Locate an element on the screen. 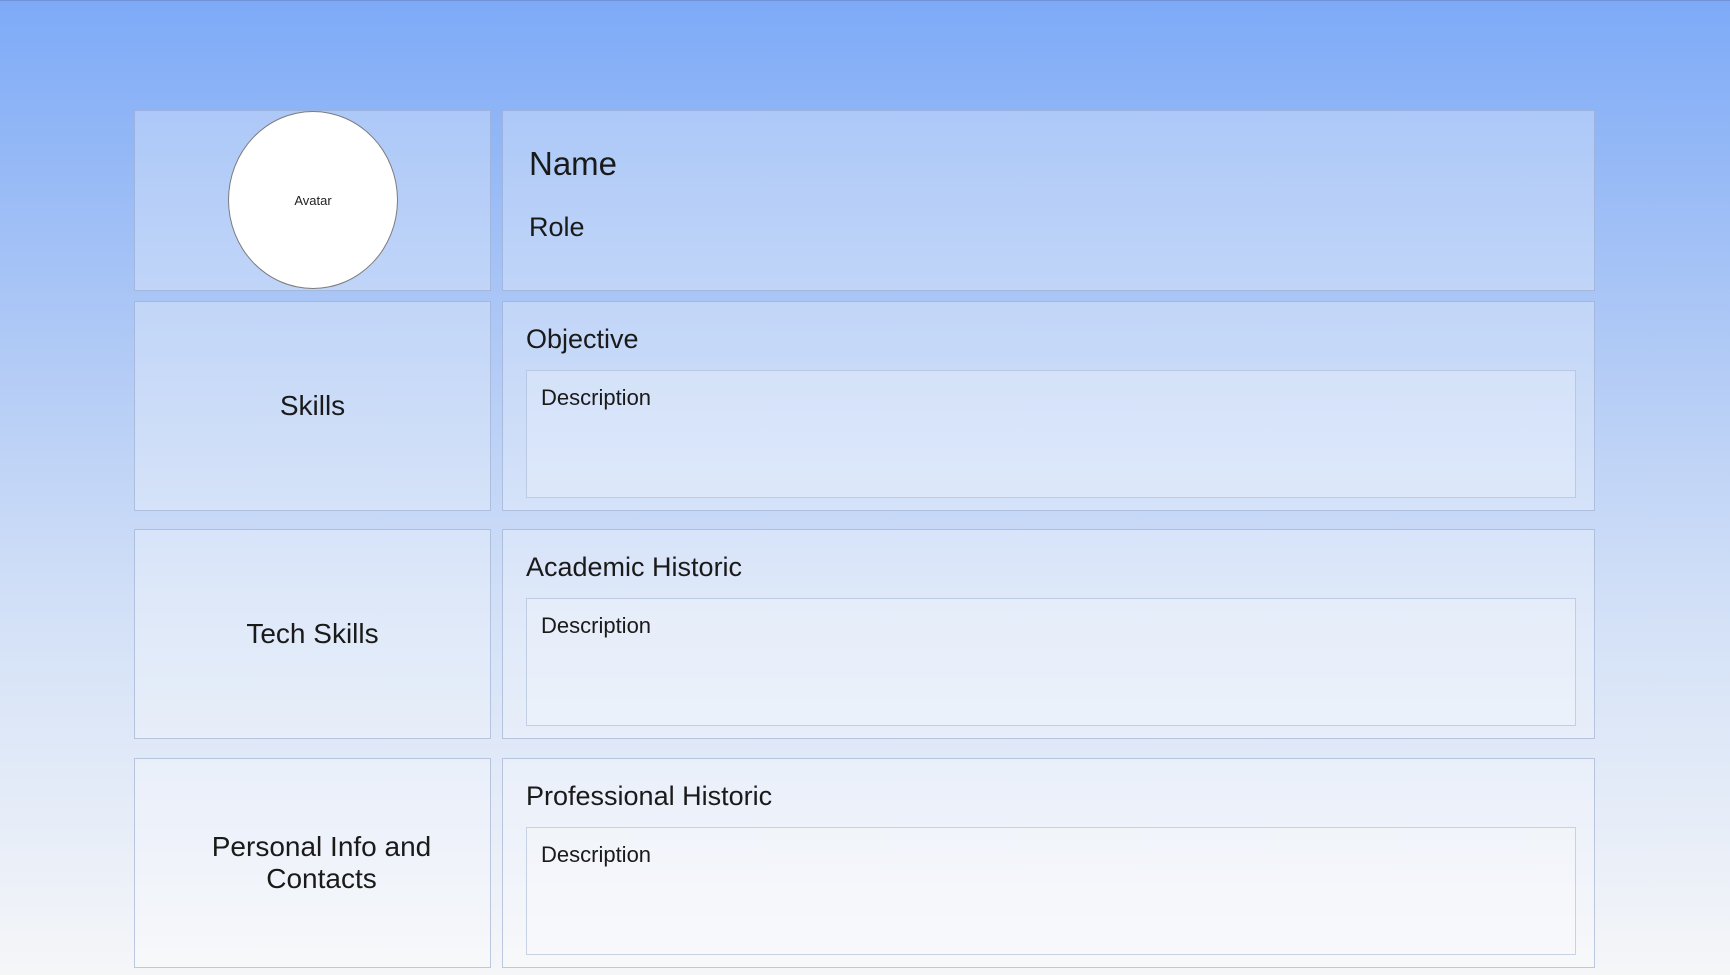 The width and height of the screenshot is (1730, 975). profile-role: Role is located at coordinates (557, 227).